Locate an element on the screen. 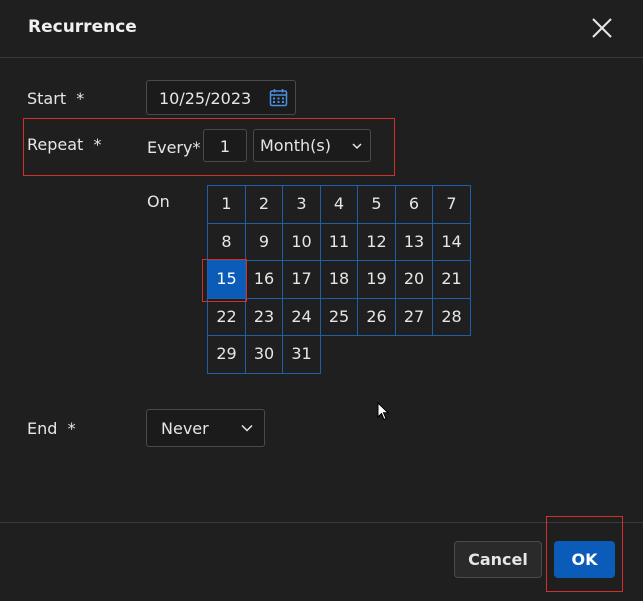 The width and height of the screenshot is (643, 601). every-value: 1 is located at coordinates (225, 146).